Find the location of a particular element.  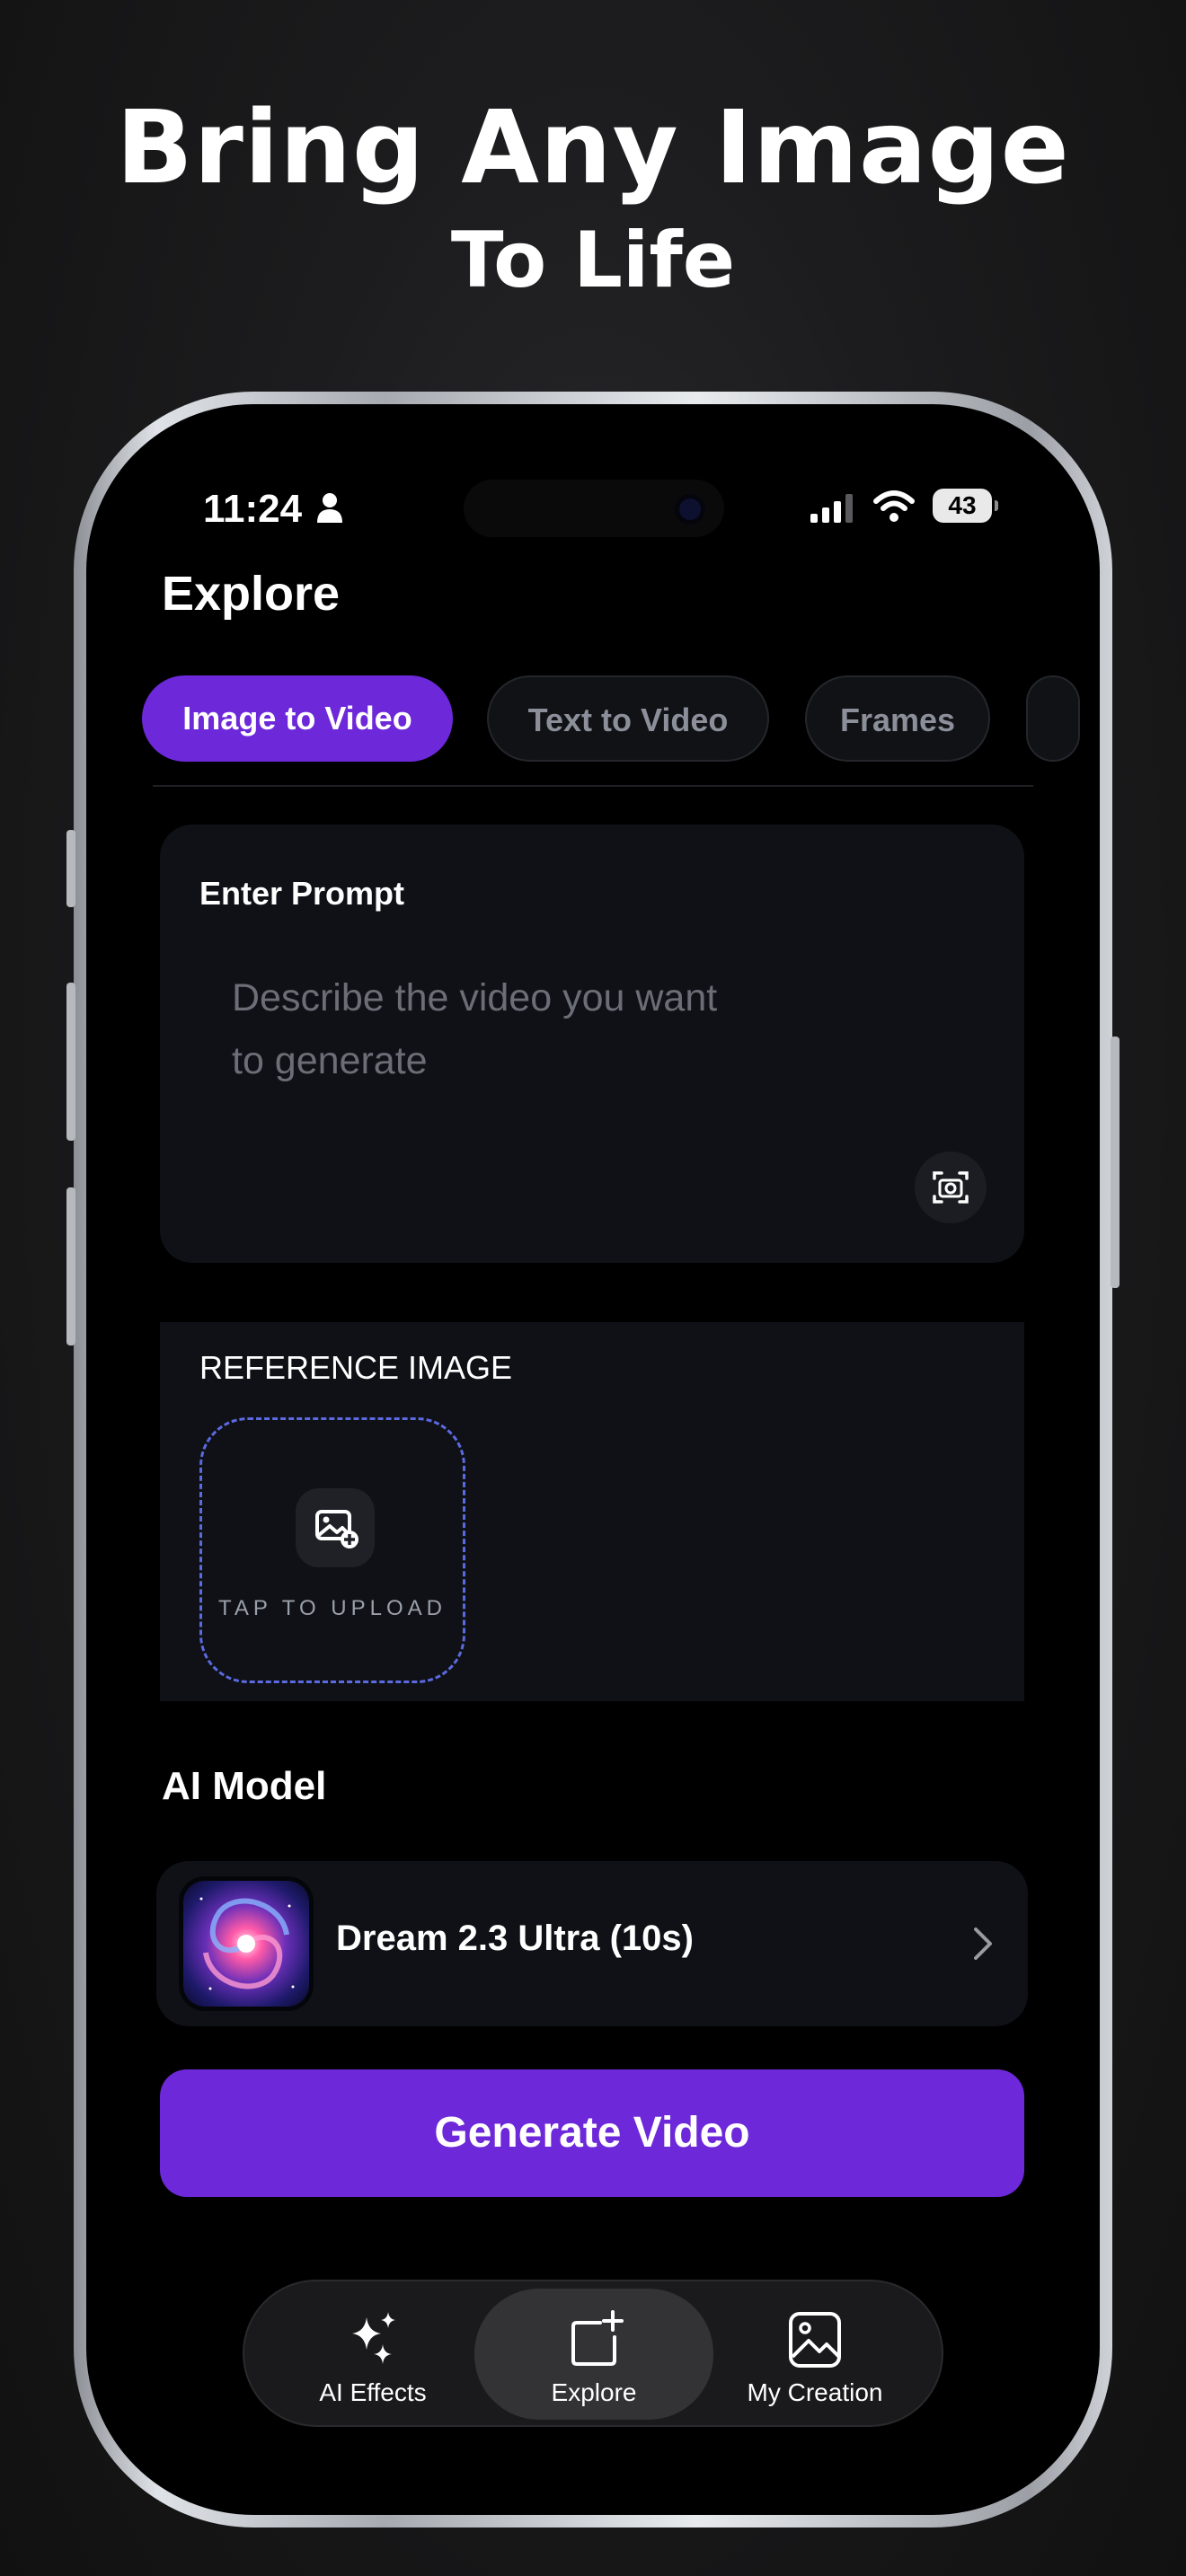

prompt-input: Describe the video you want to generate is located at coordinates (519, 1029).